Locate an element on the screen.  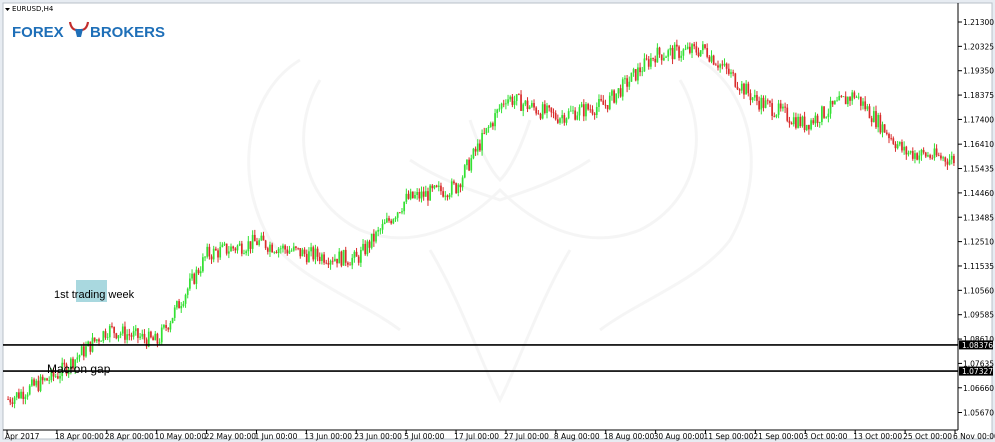
x-tick-label: 22 May 00:00 is located at coordinates (231, 436).